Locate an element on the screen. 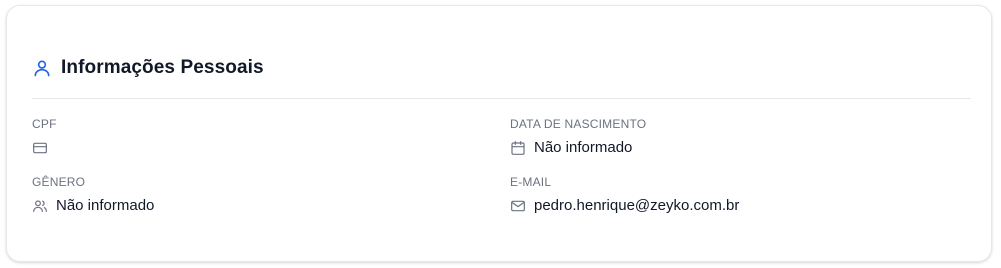  divider is located at coordinates (501, 98).